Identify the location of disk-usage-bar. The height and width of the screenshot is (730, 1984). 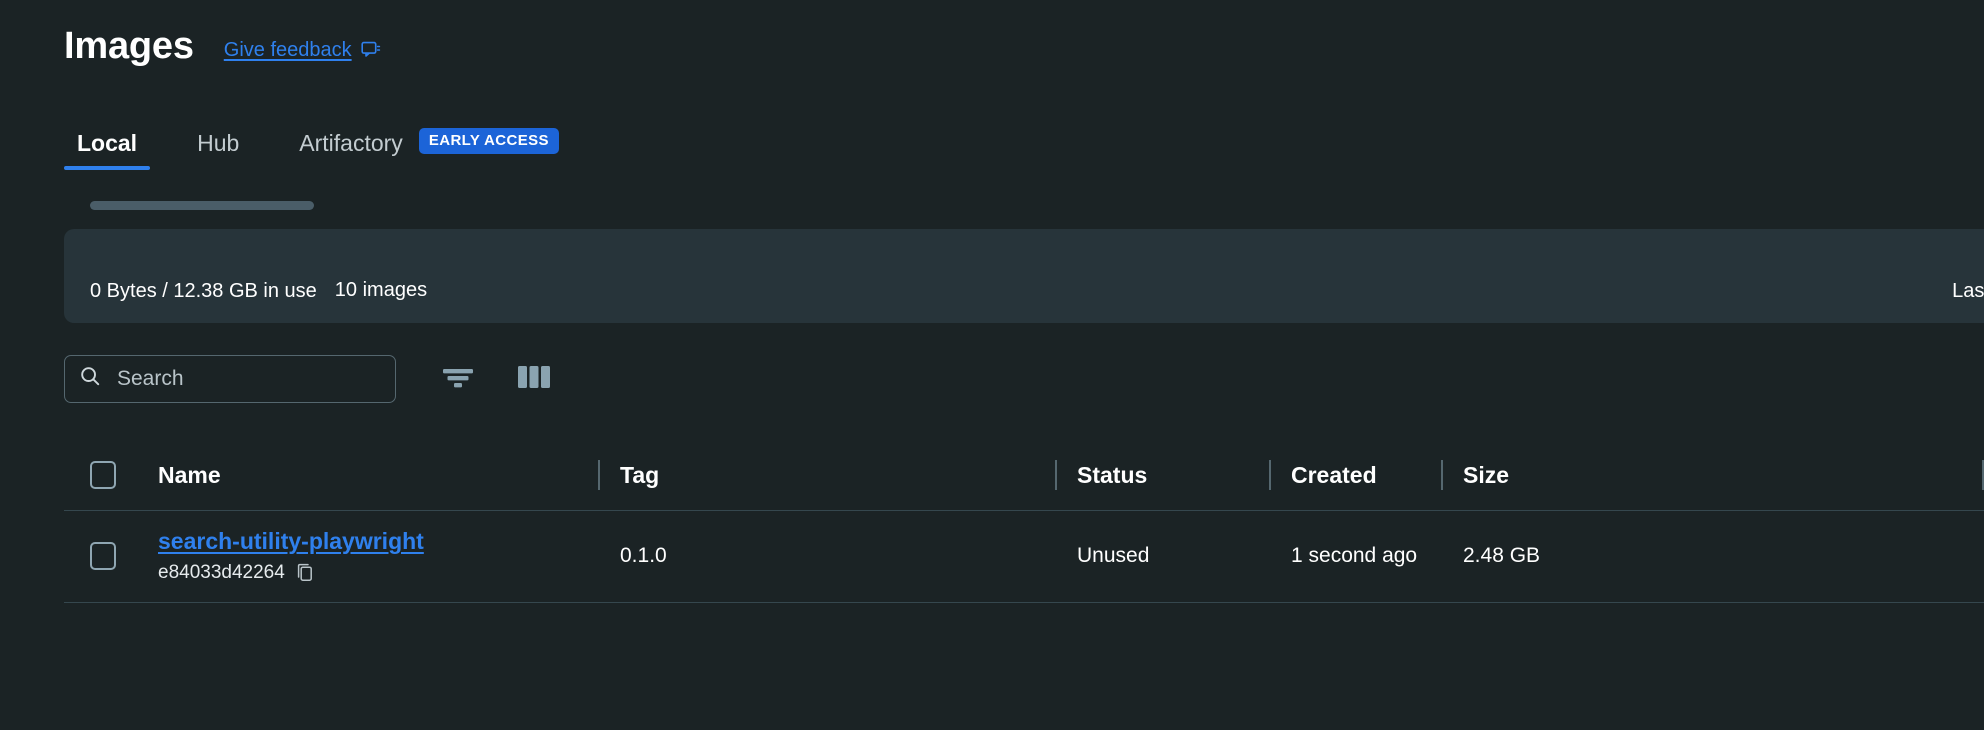
(202, 205).